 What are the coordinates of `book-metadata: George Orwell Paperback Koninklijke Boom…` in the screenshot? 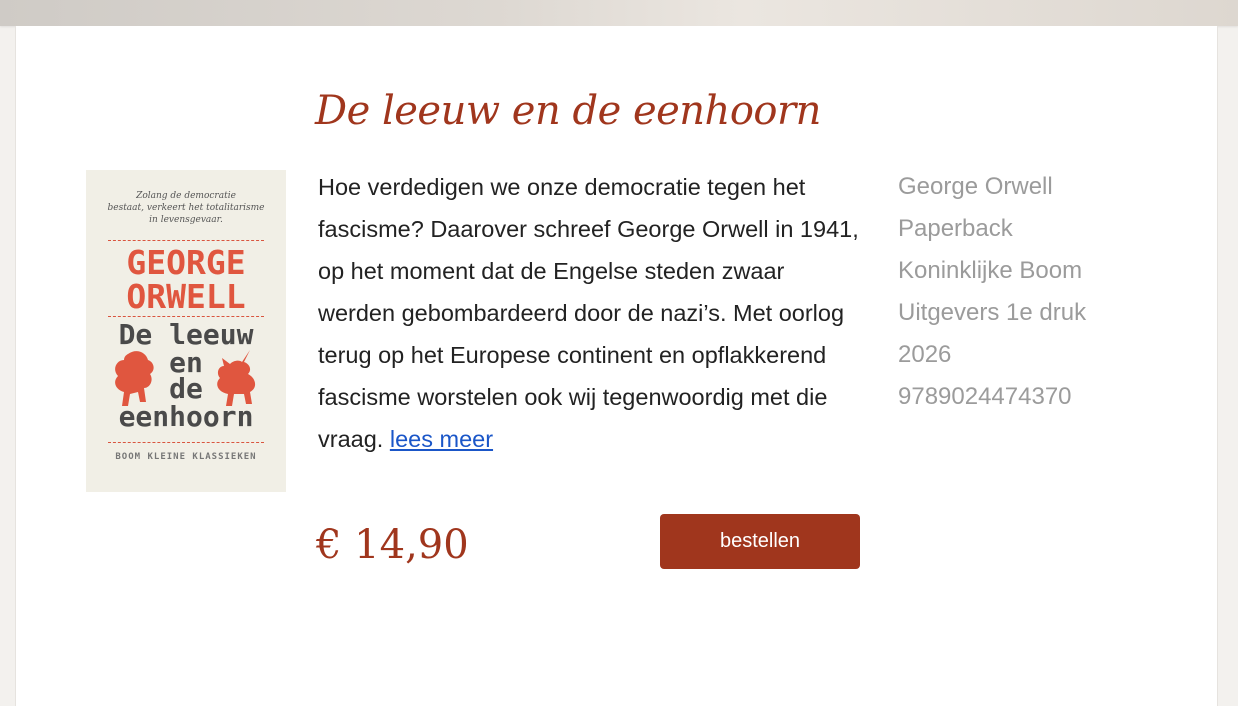 It's located at (1013, 292).